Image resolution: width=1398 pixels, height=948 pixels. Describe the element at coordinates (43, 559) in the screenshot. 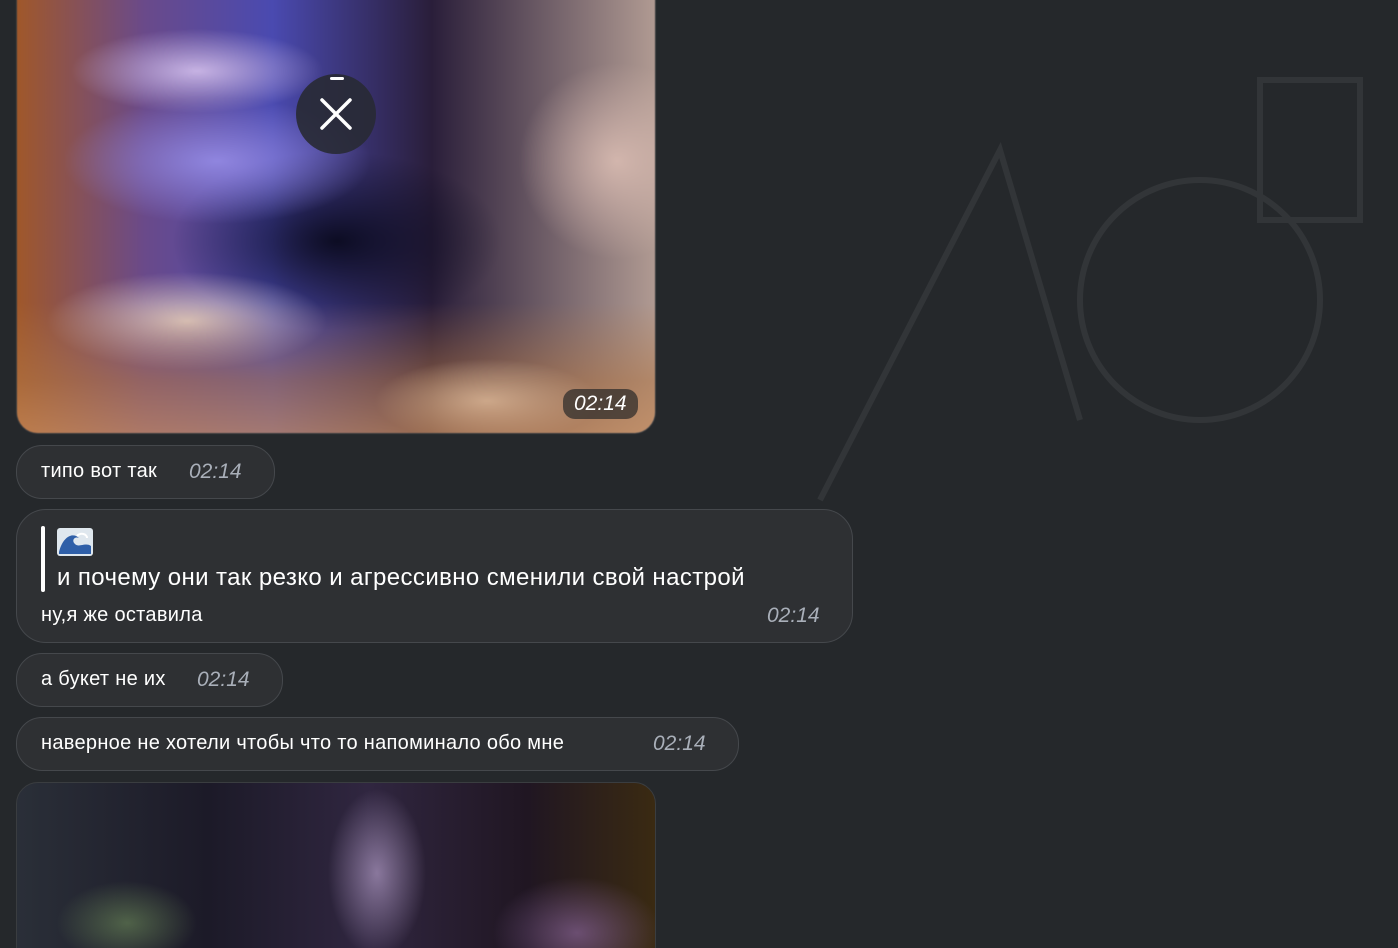

I see `reply-quote-bar` at that location.